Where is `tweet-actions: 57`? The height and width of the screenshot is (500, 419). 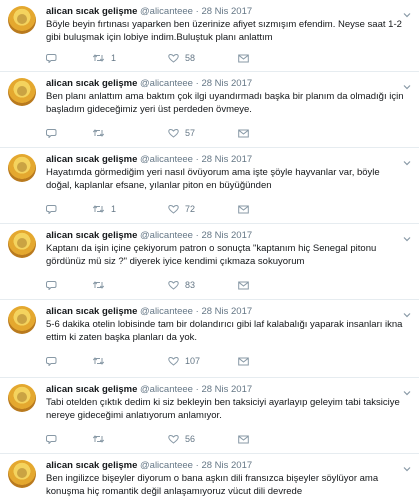
tweet-actions: 57 is located at coordinates (176, 133).